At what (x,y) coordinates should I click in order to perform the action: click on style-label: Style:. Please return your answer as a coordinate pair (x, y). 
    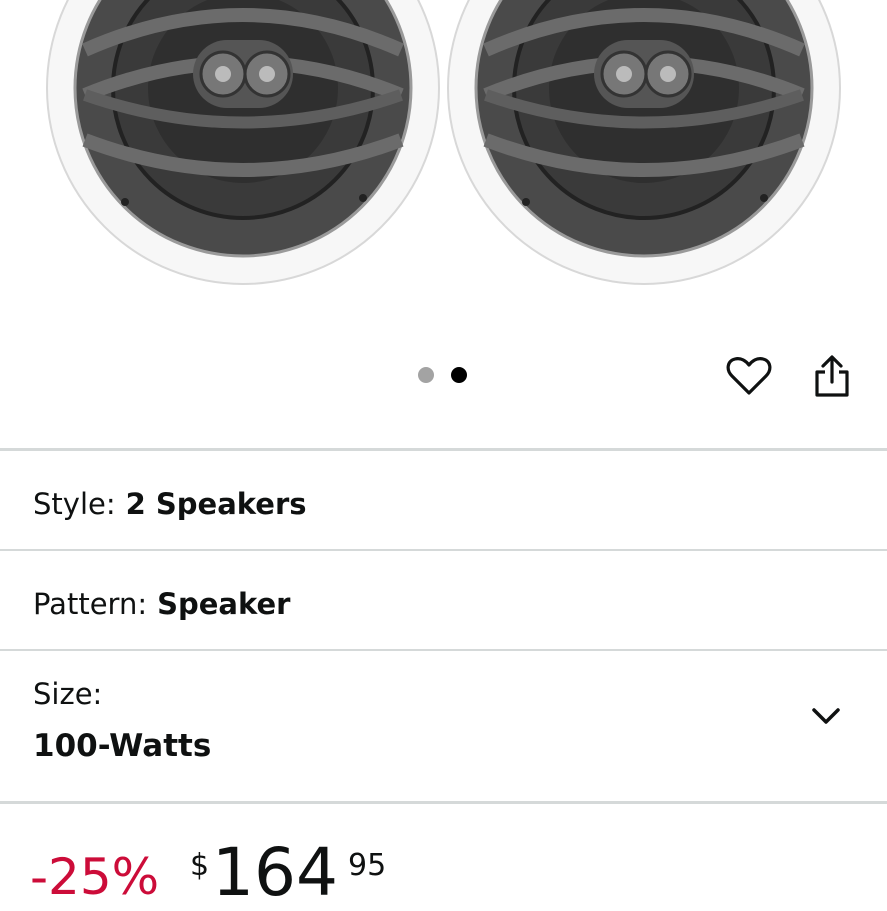
    Looking at the image, I should click on (74, 504).